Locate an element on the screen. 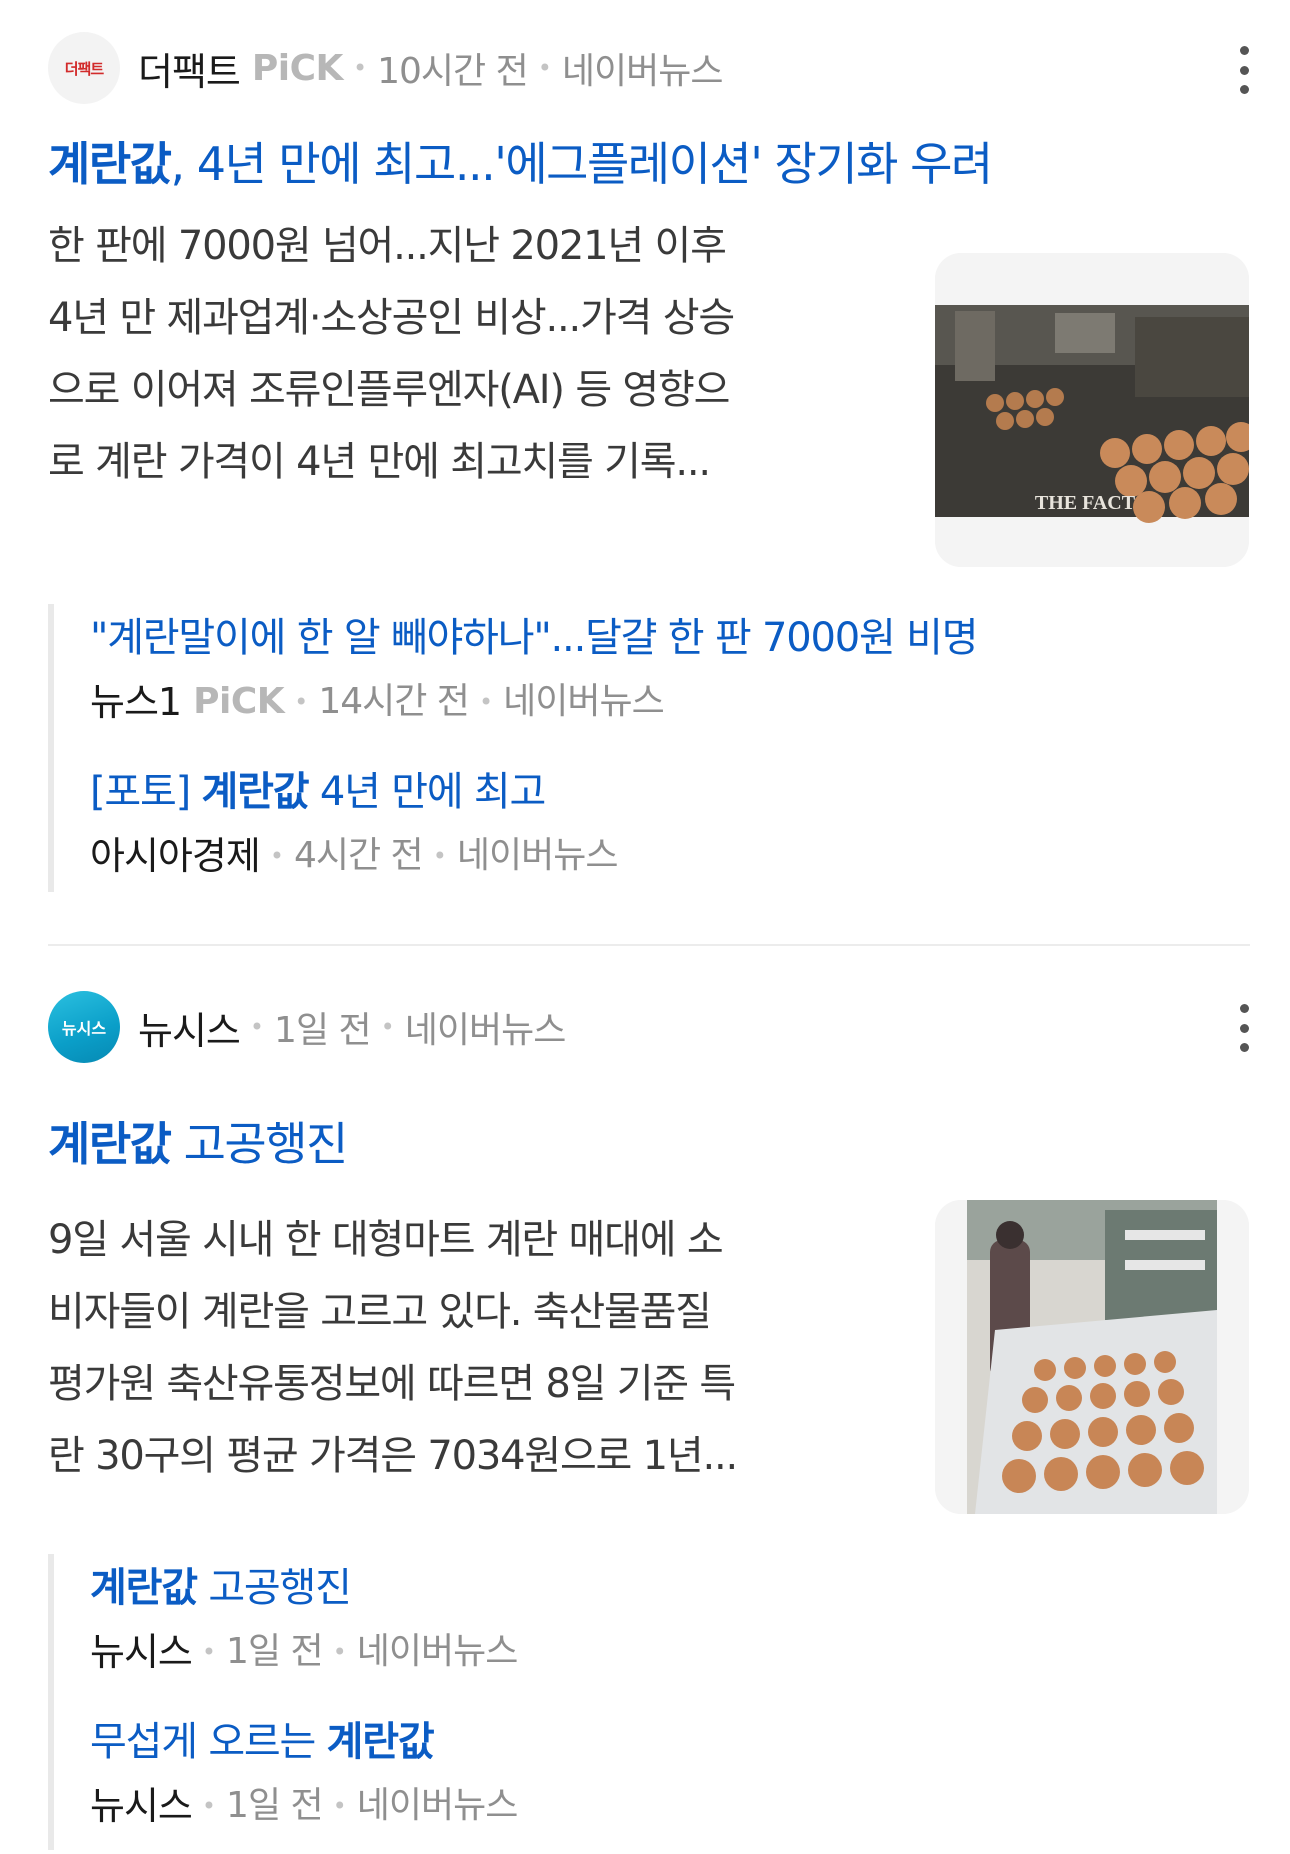 The image size is (1290, 1854). summary-line: 9일 서울 시내 한 대형마트 계란 매대에 소 is located at coordinates (386, 1240).